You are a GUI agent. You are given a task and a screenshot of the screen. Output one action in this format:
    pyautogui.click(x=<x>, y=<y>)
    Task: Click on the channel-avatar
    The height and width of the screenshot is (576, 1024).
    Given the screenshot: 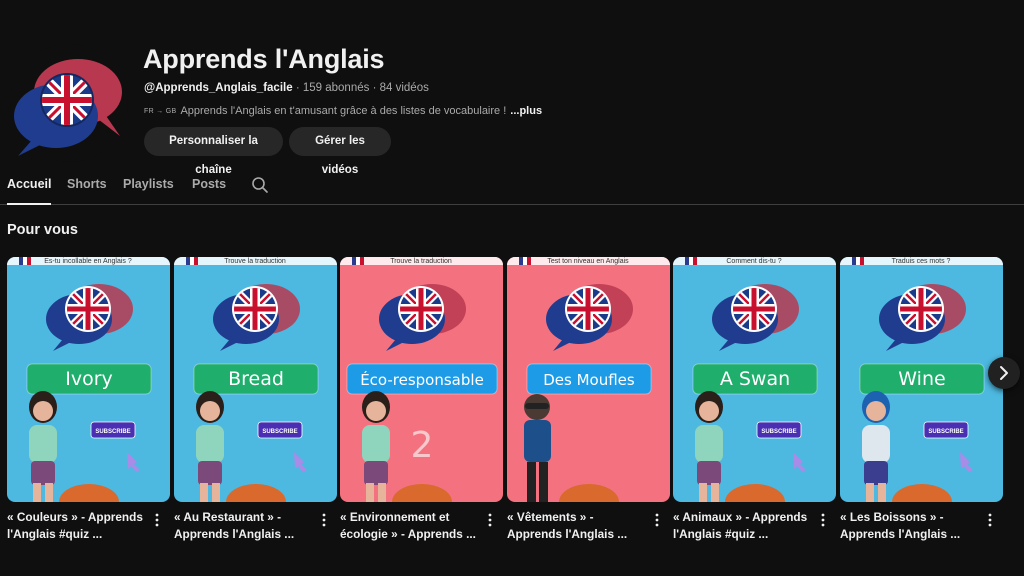 What is the action you would take?
    pyautogui.click(x=69, y=103)
    